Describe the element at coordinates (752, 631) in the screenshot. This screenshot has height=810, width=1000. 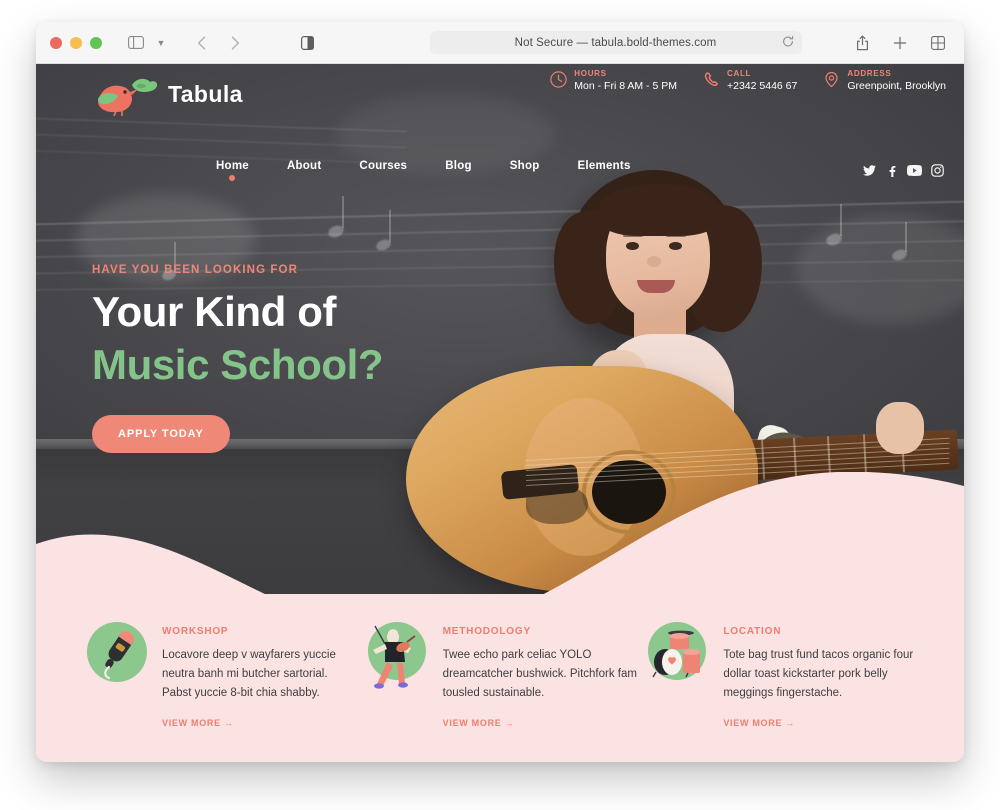
I see `feature-title: LOCATION` at that location.